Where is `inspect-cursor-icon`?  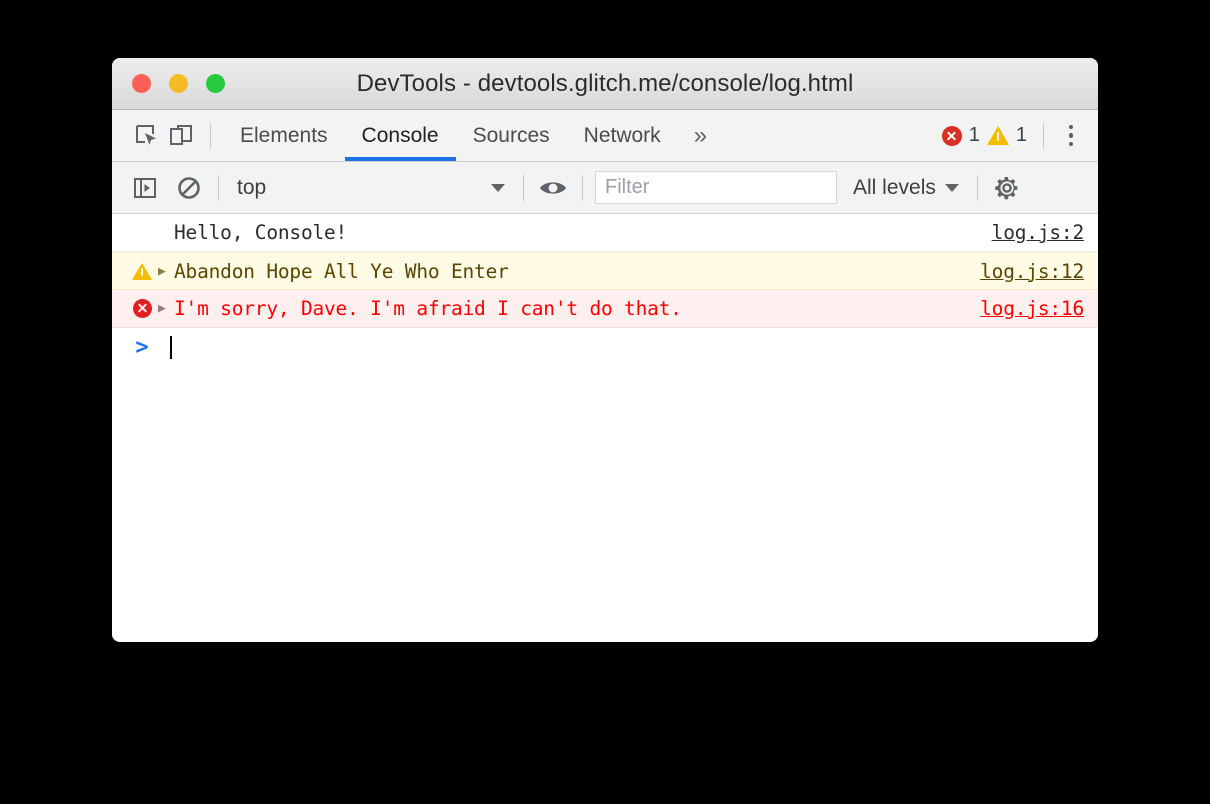 inspect-cursor-icon is located at coordinates (147, 136).